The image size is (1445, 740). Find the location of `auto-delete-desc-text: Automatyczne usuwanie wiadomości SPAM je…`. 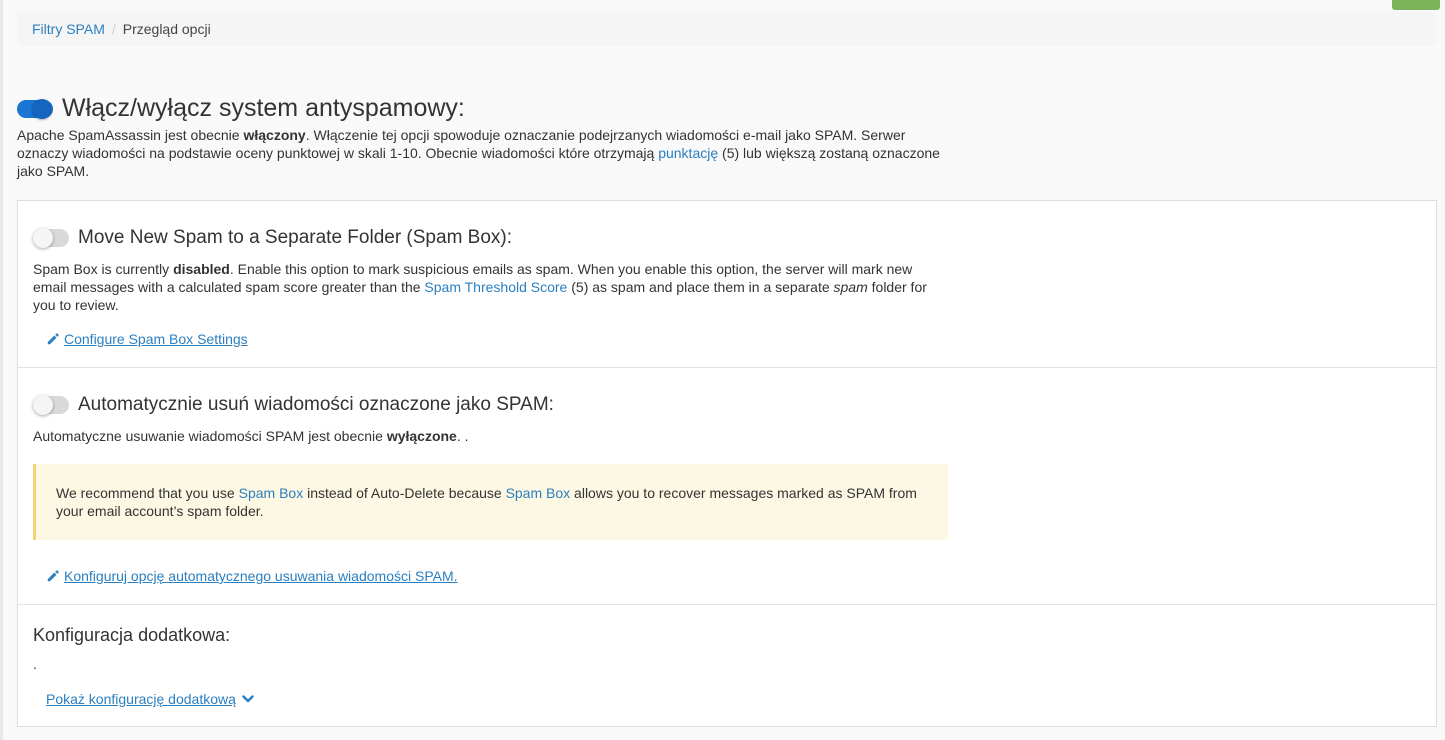

auto-delete-desc-text: Automatyczne usuwanie wiadomości SPAM je… is located at coordinates (210, 436).